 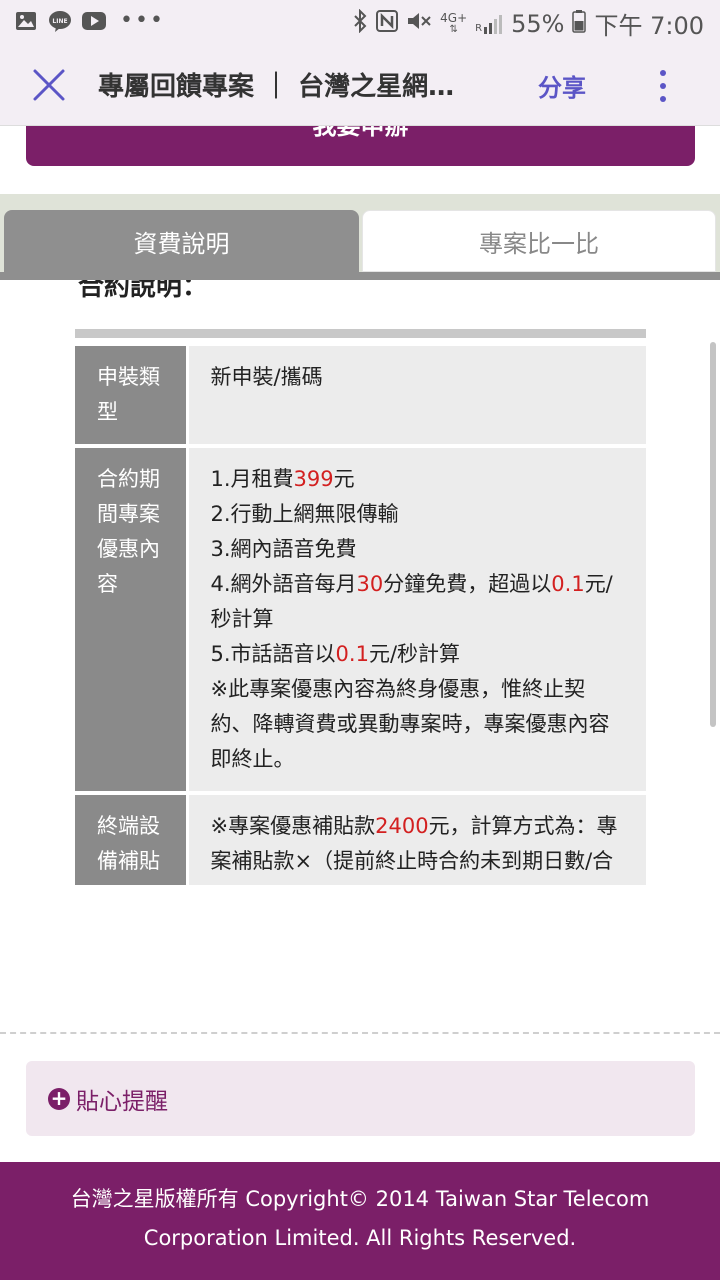 What do you see at coordinates (26, 21) in the screenshot?
I see `gallery-icon` at bounding box center [26, 21].